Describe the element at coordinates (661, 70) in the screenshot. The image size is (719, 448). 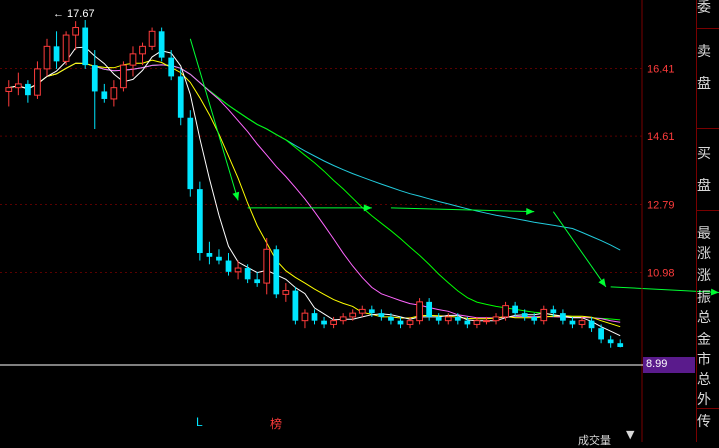
I see `y-tick-label: 16.41` at that location.